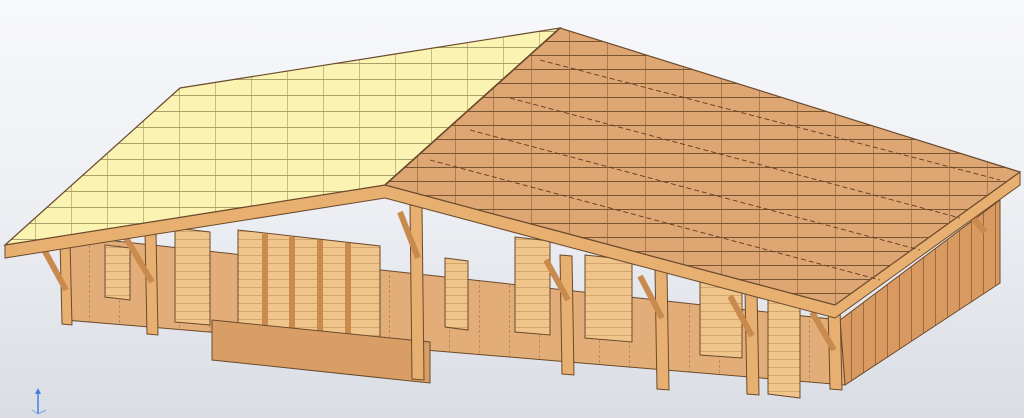 The image size is (1024, 418). I want to click on axis-triad-icon, so click(39, 401).